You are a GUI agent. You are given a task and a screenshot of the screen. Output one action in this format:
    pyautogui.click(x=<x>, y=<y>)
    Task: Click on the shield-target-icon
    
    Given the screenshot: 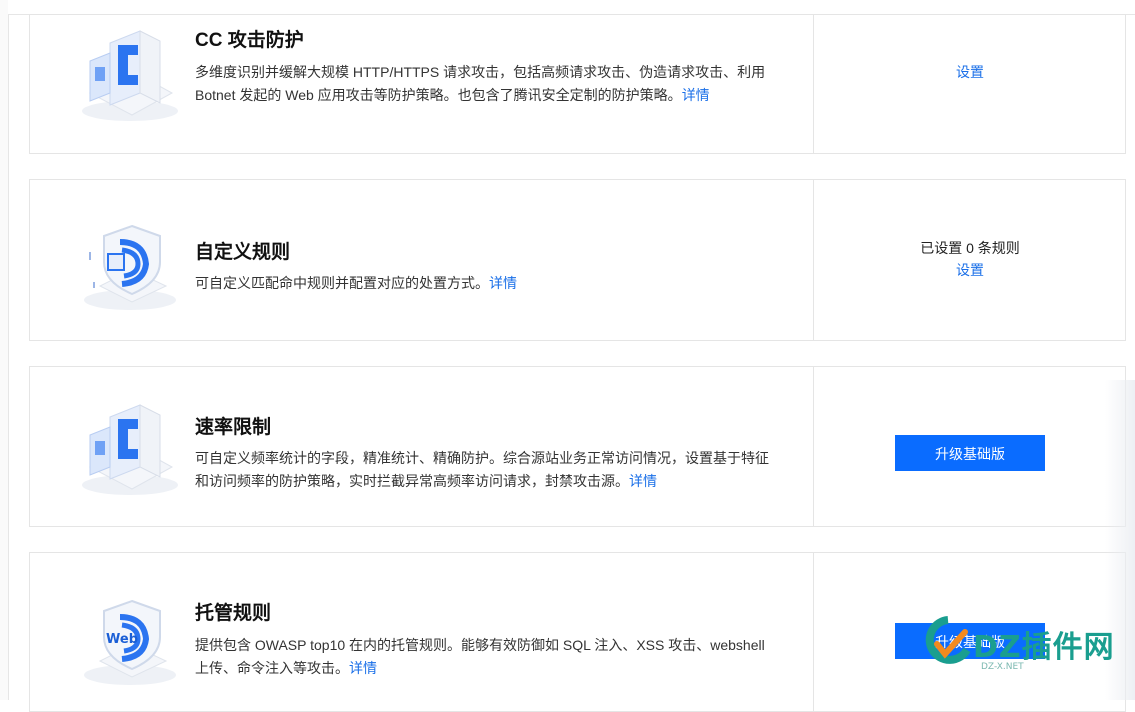 What is the action you would take?
    pyautogui.click(x=130, y=267)
    